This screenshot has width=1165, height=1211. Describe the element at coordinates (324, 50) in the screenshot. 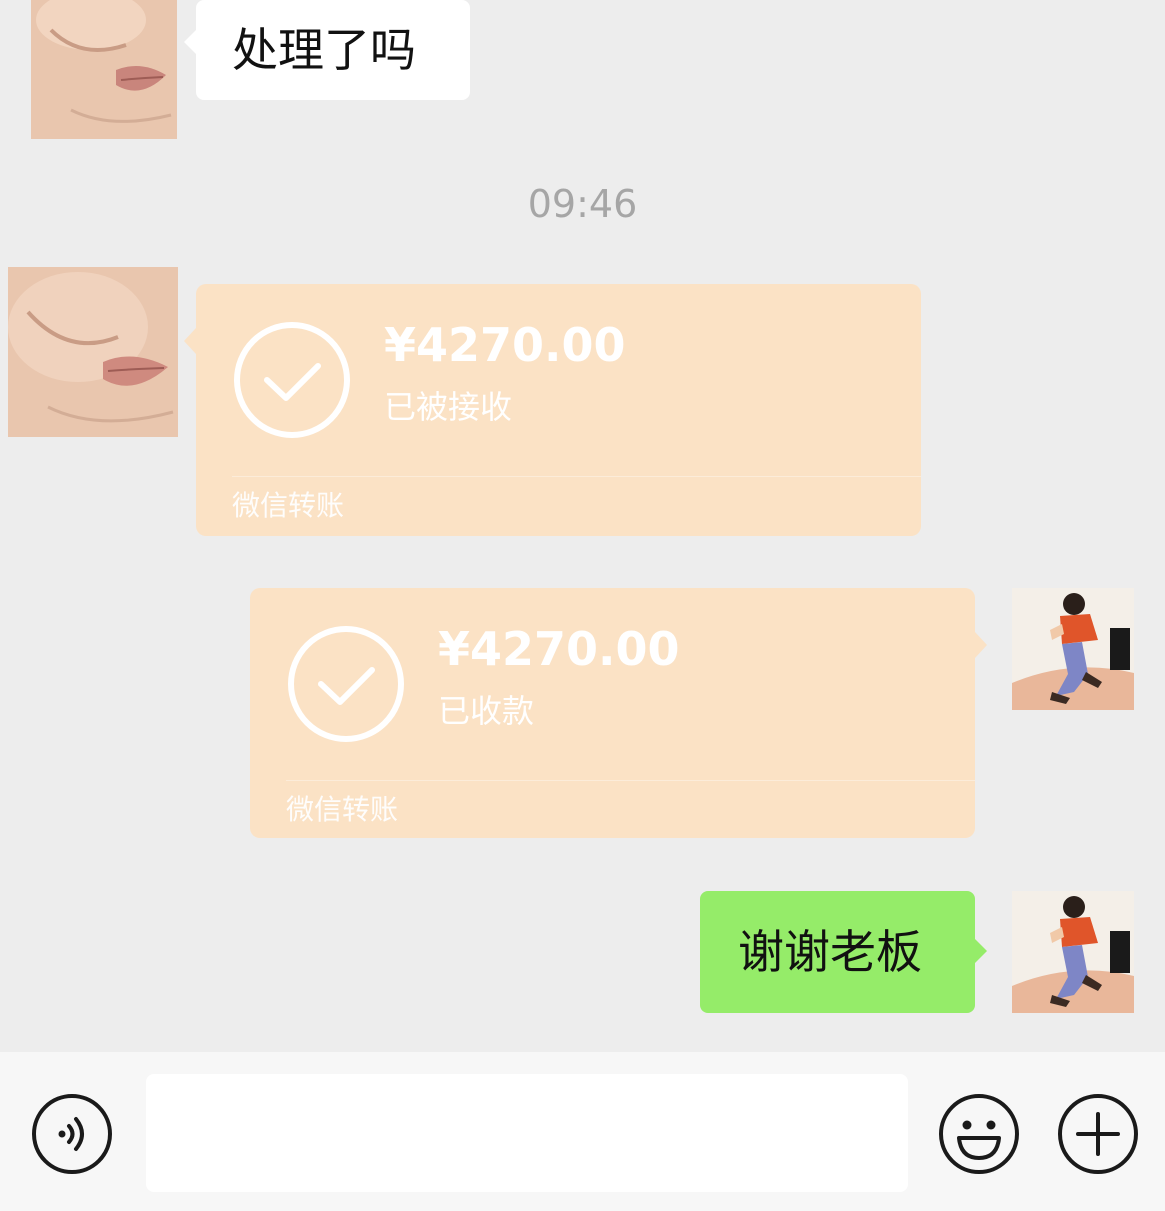

I see `message-text: 处理了吗` at that location.